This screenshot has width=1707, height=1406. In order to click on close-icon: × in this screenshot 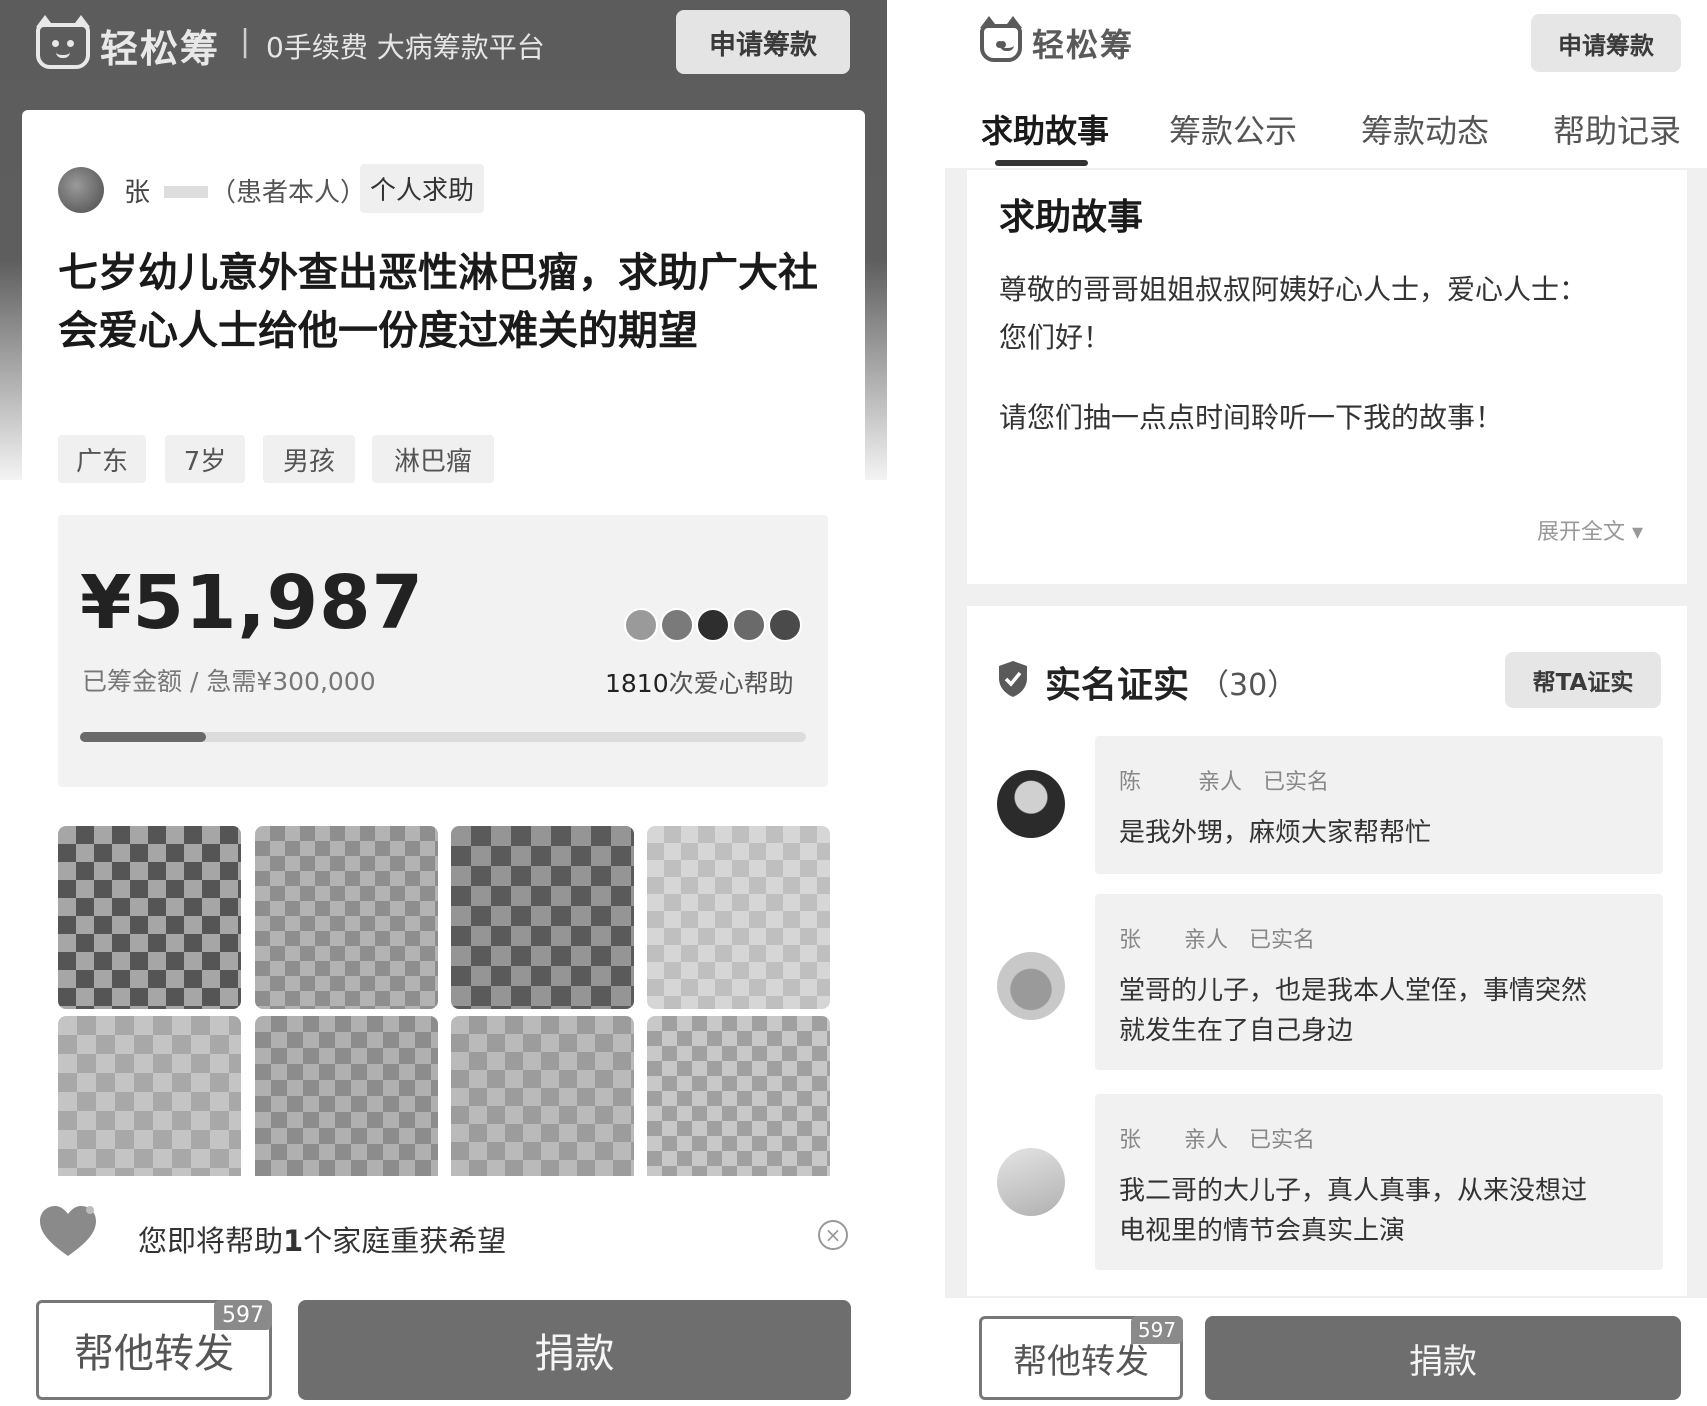, I will do `click(833, 1235)`.